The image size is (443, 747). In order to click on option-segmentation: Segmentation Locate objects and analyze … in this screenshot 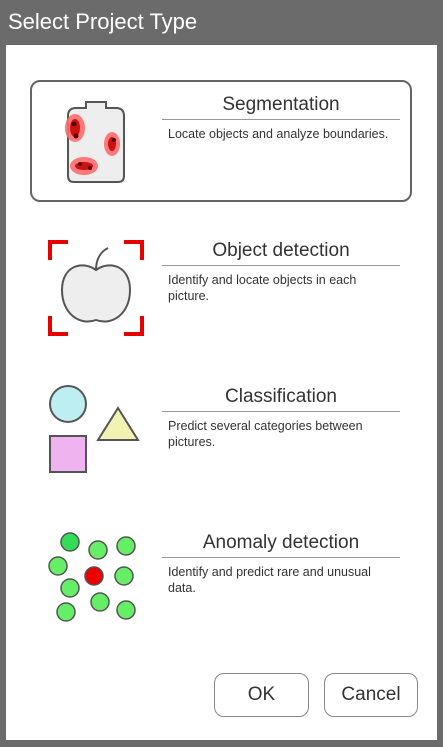, I will do `click(221, 141)`.